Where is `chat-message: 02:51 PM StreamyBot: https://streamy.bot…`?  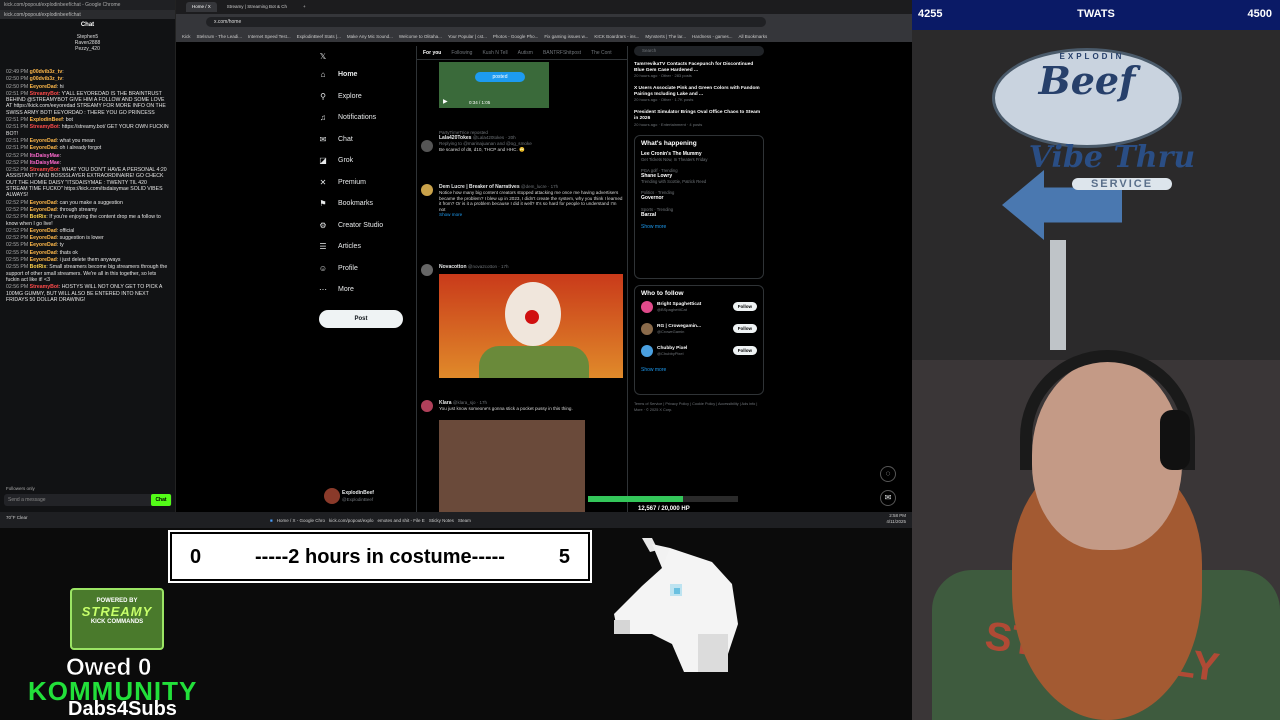 chat-message: 02:51 PM StreamyBot: https://streamy.bot… is located at coordinates (87, 130).